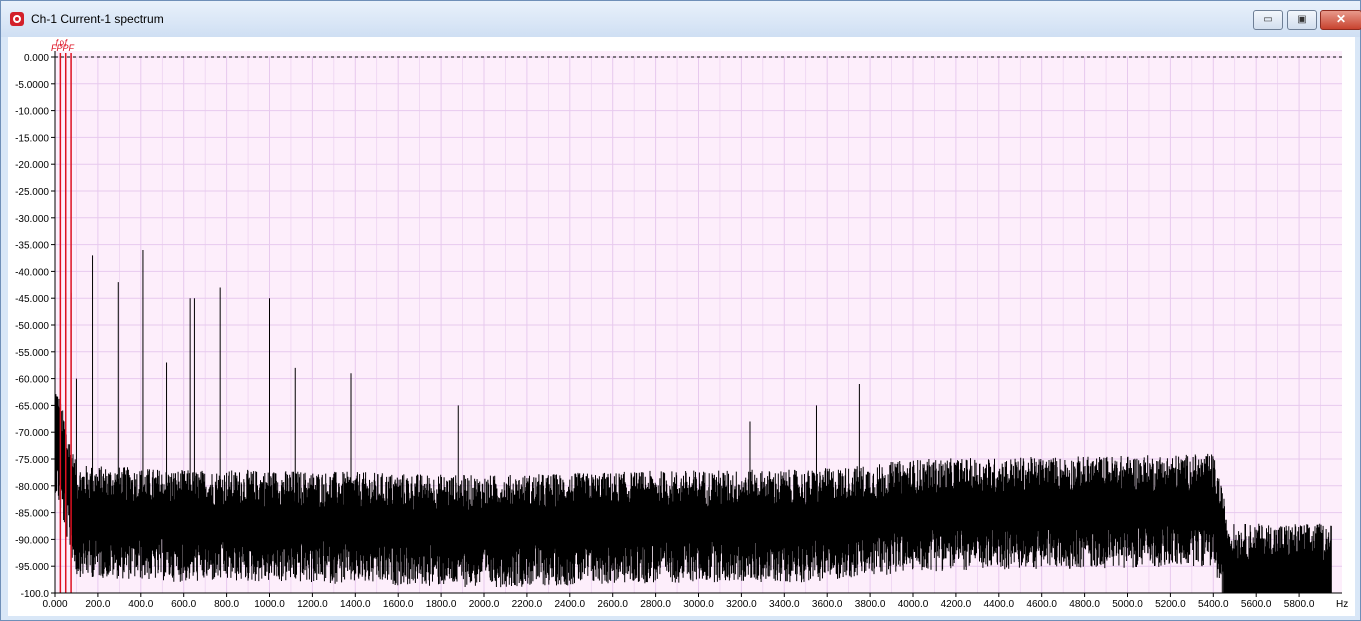 This screenshot has height=621, width=1361. I want to click on y-tick-label: -35.000, so click(32, 246).